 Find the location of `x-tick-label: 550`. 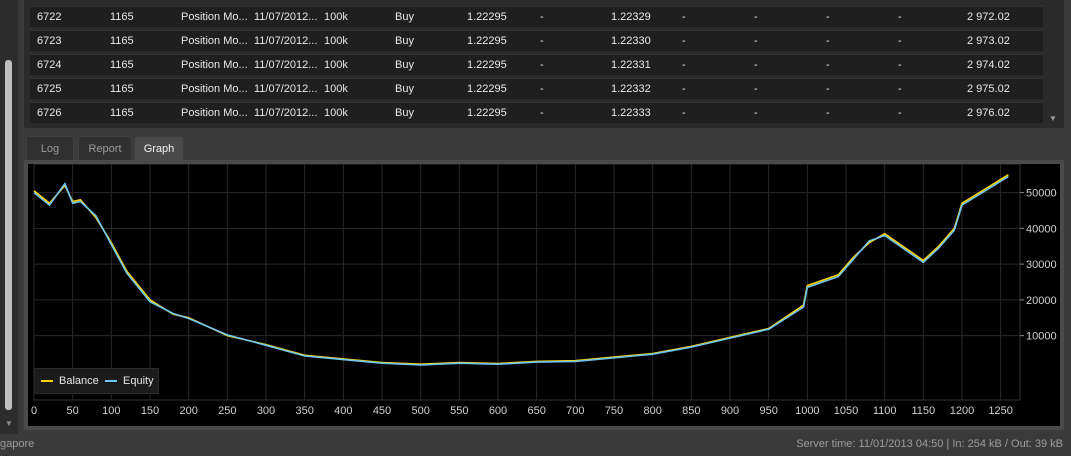

x-tick-label: 550 is located at coordinates (459, 411).